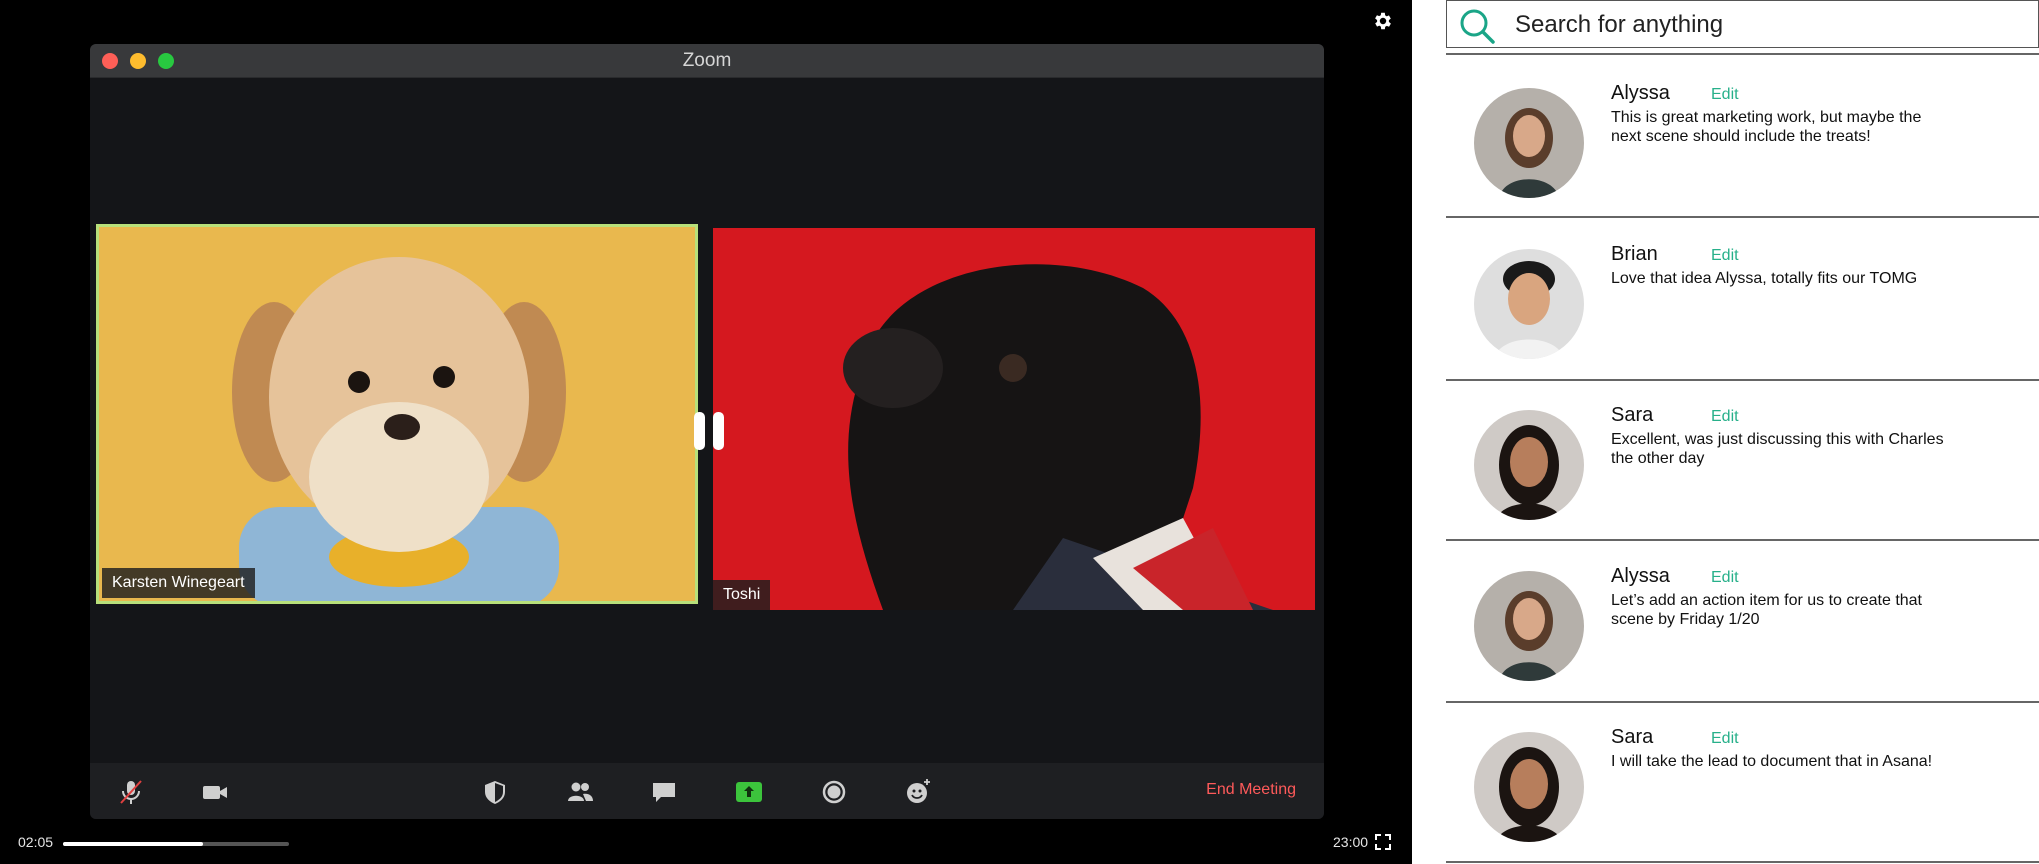  What do you see at coordinates (36, 842) in the screenshot?
I see `current-time: 02:05` at bounding box center [36, 842].